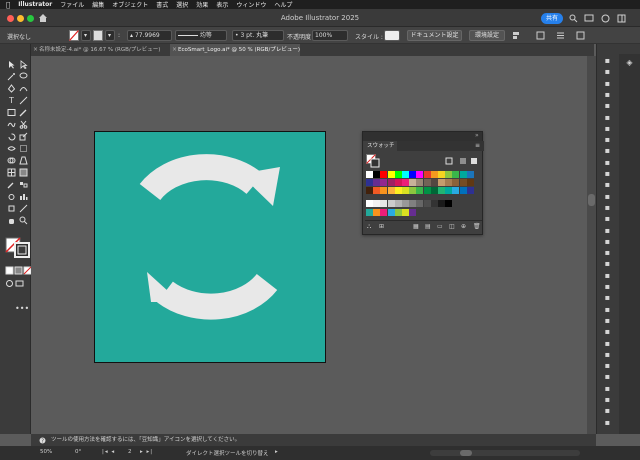 This screenshot has width=640, height=460. What do you see at coordinates (607, 105) in the screenshot?
I see `color-guide-panel-icon: ▪` at bounding box center [607, 105].